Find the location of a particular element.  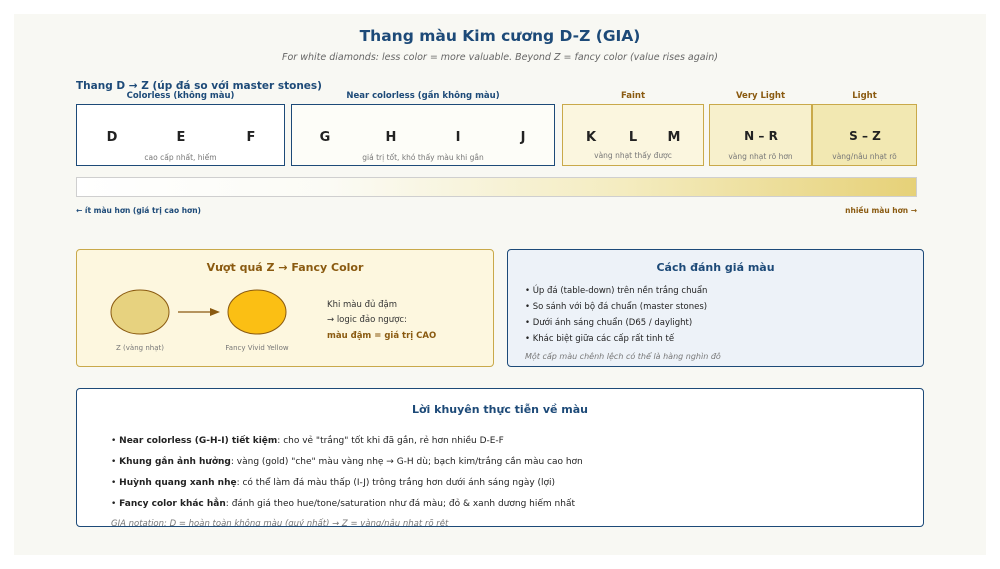

less-color-label: ← ít màu hơn (giá trị cao hơn) is located at coordinates (138, 210).